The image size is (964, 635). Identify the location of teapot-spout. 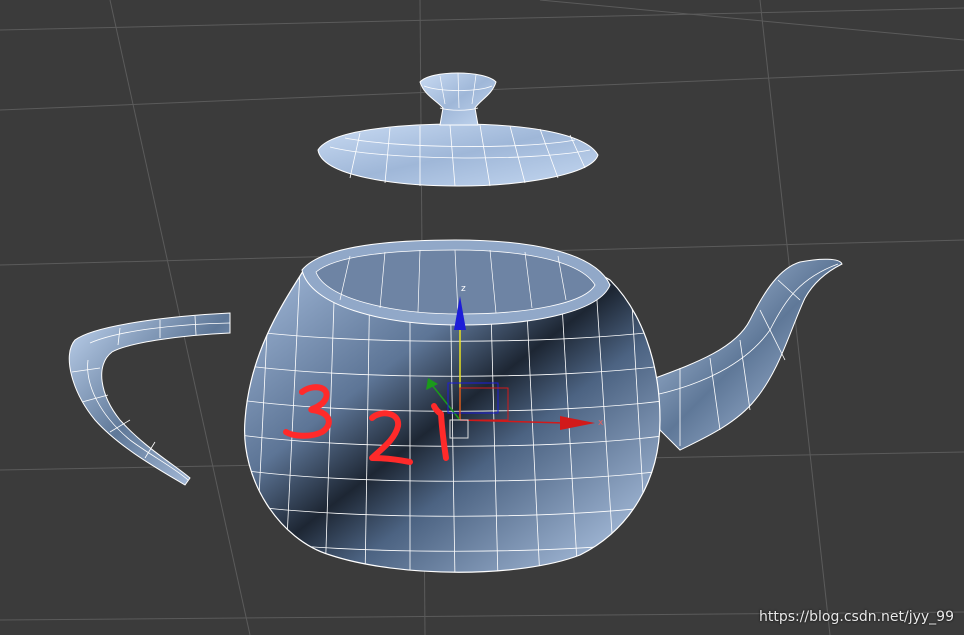
(746, 354).